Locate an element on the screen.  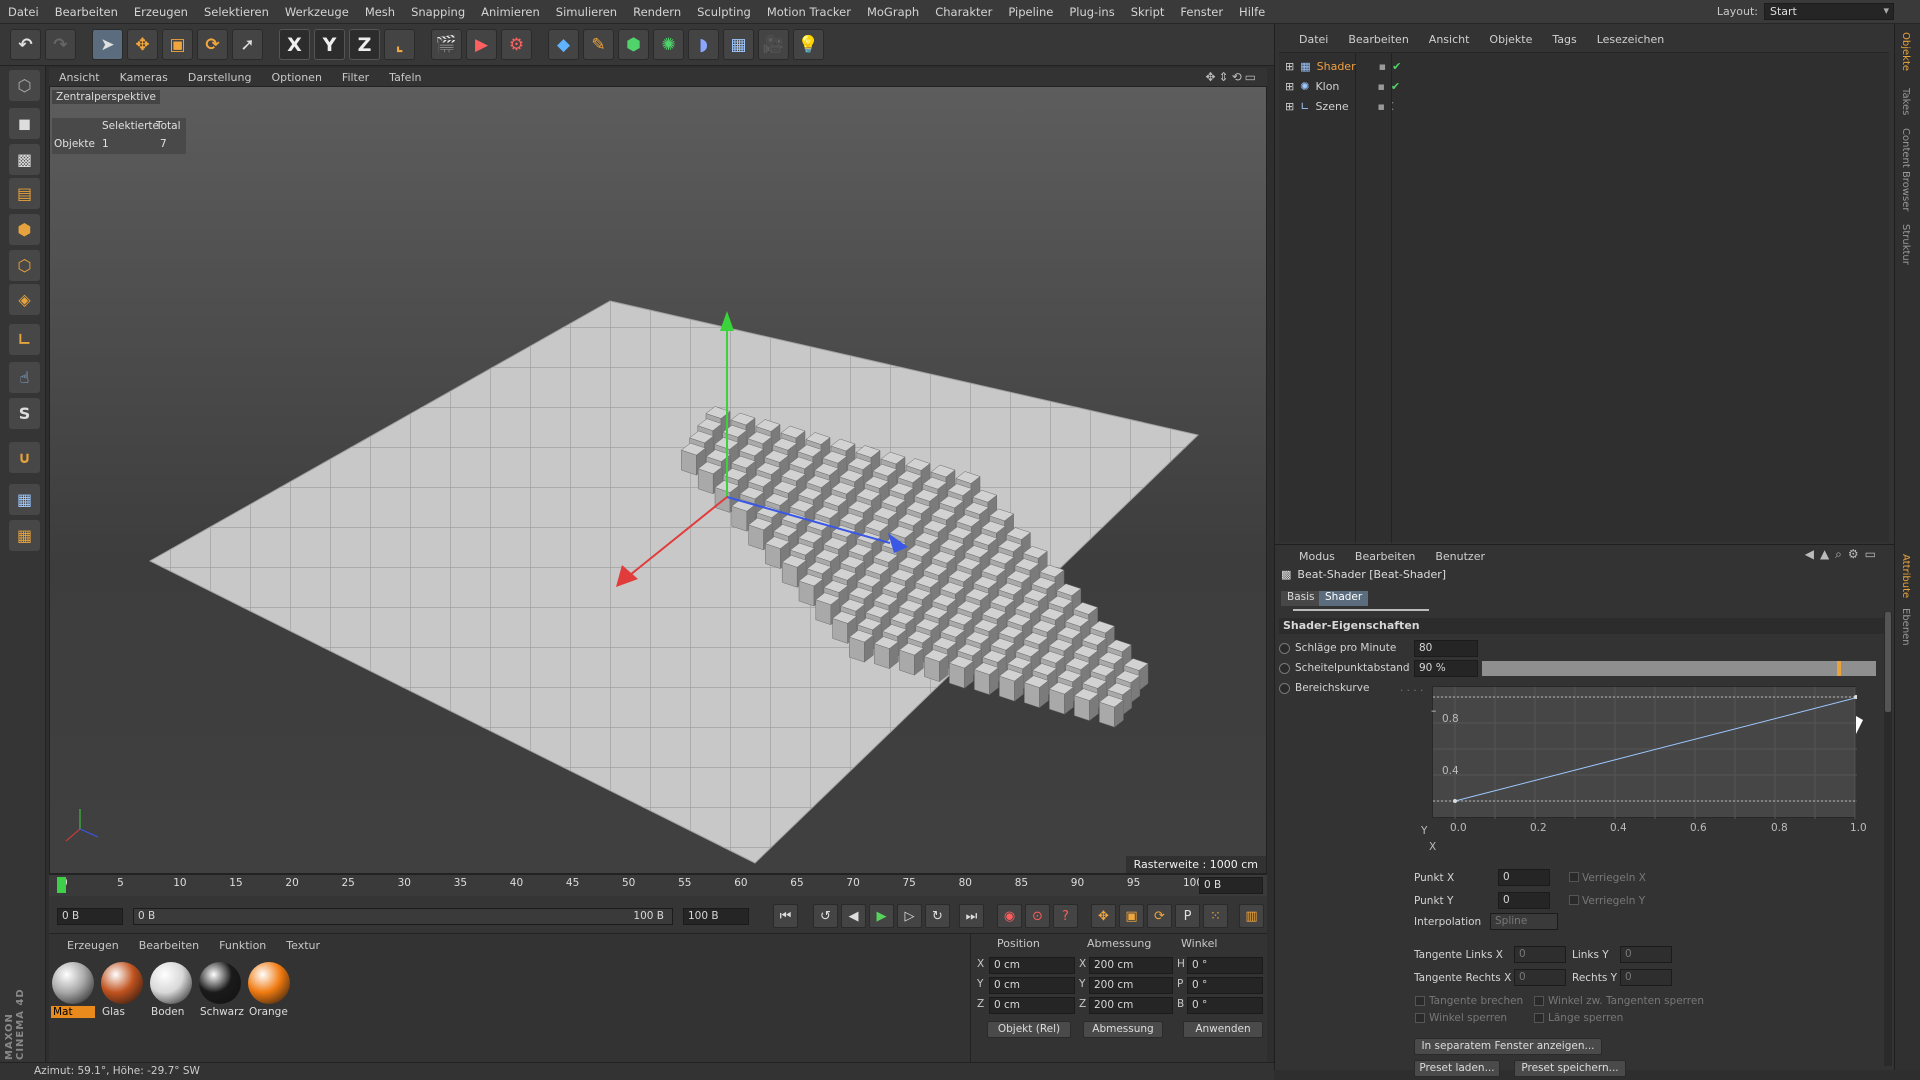
model-mode-icon: ◼ is located at coordinates (24, 123).